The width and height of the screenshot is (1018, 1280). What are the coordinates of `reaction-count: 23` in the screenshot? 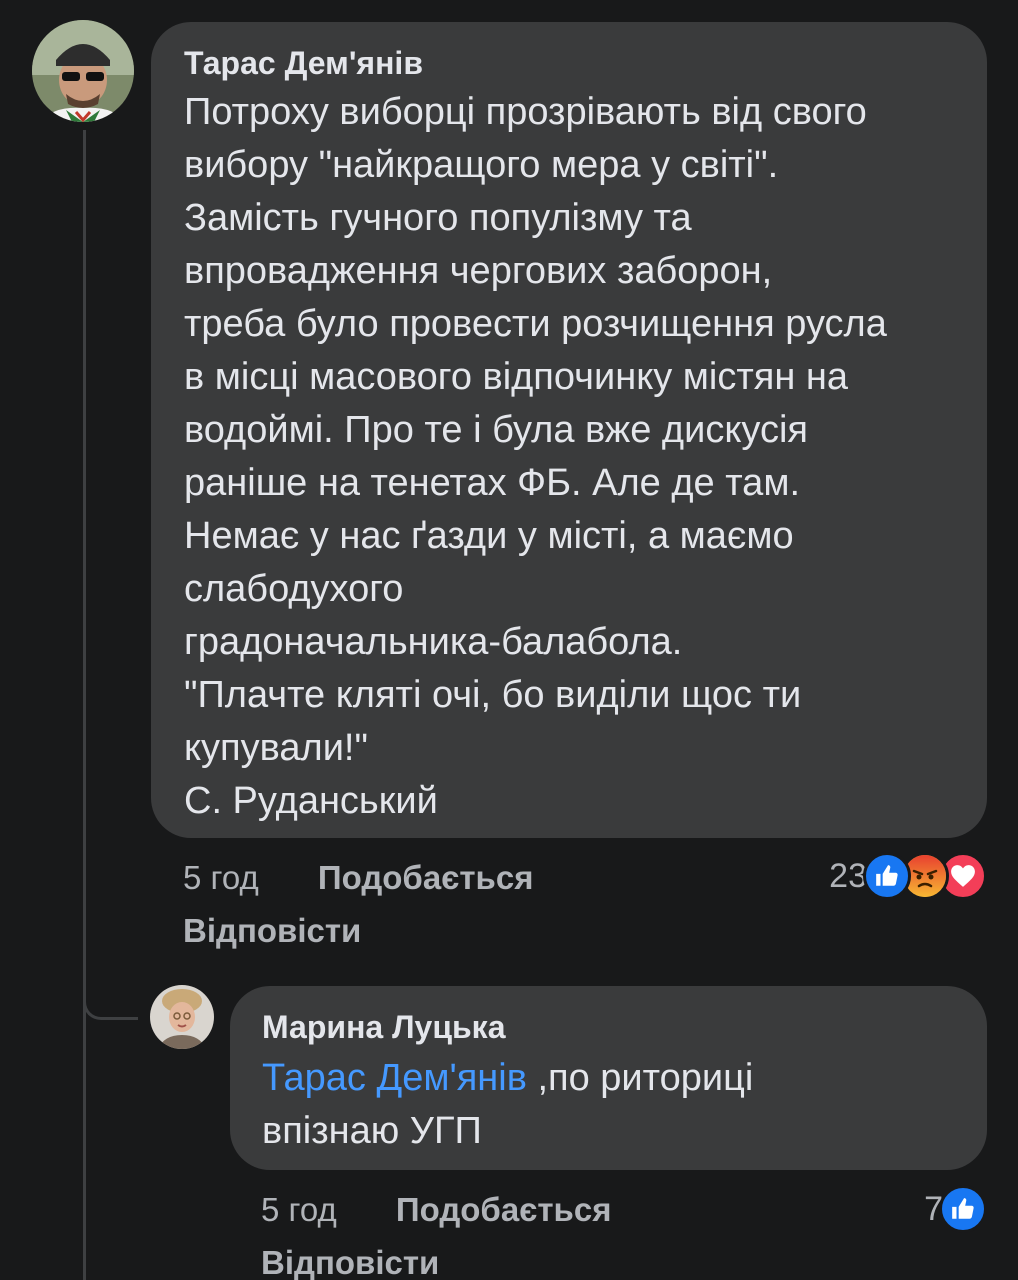 It's located at (848, 875).